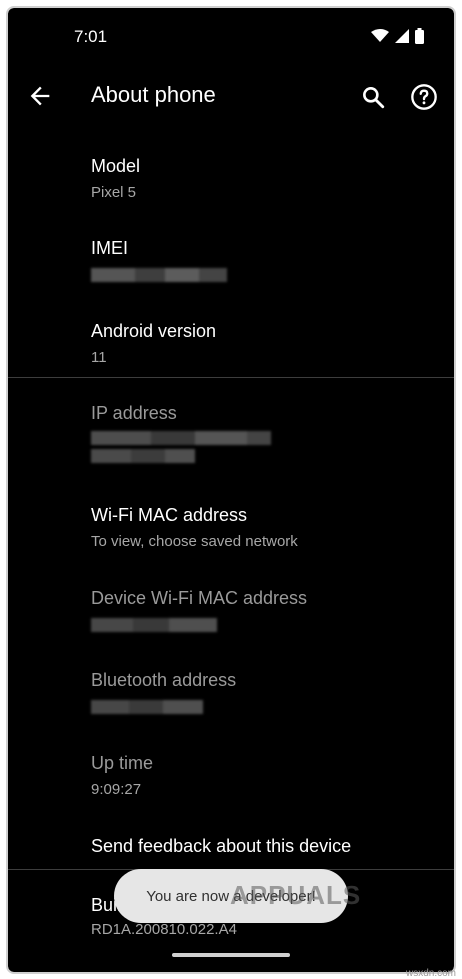  I want to click on setting-title: Android version, so click(154, 331).